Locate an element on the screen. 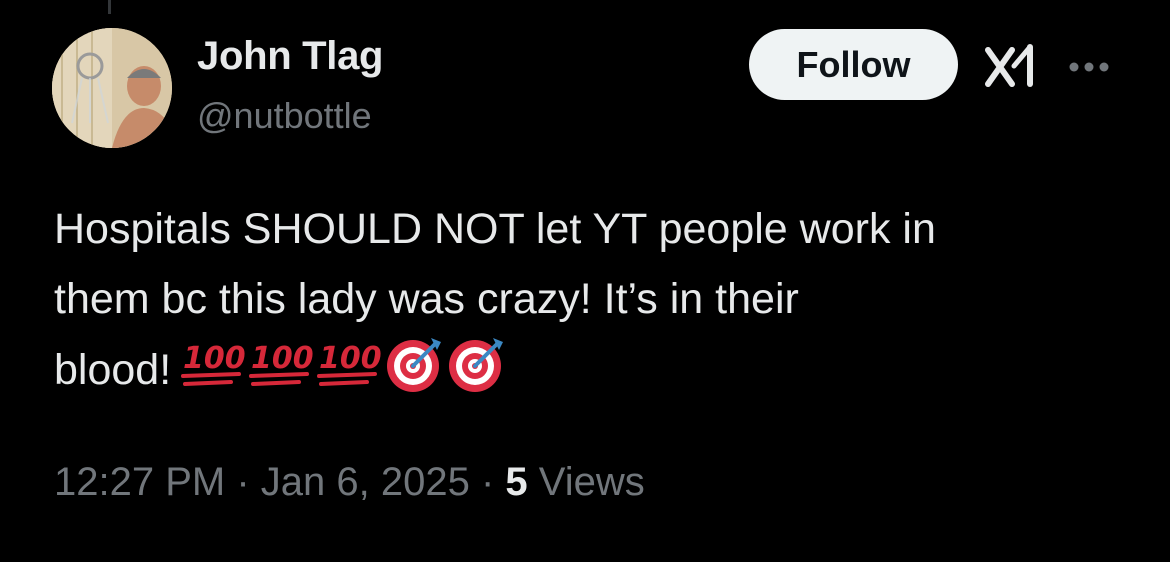 This screenshot has width=1170, height=562. author-handle: @nutbottle is located at coordinates (284, 116).